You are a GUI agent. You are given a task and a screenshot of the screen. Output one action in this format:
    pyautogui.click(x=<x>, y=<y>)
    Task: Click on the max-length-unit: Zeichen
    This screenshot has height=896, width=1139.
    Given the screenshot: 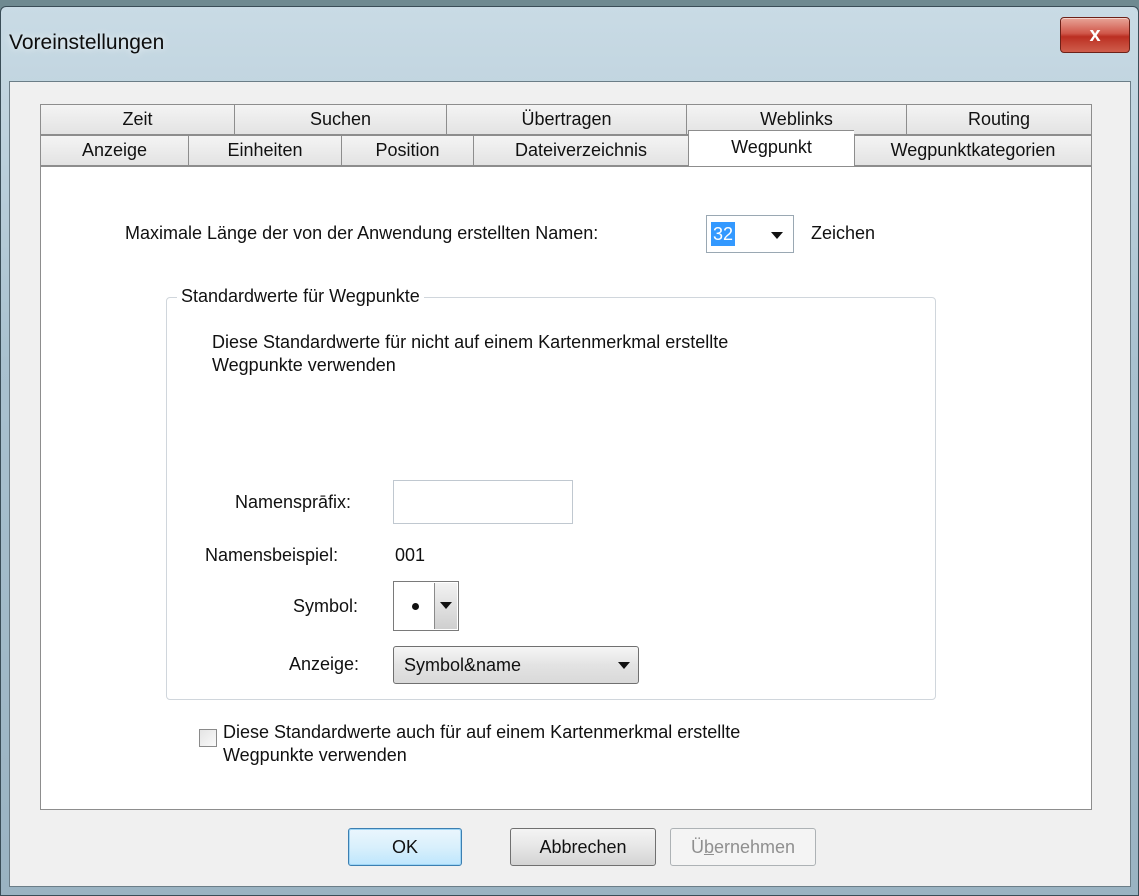 What is the action you would take?
    pyautogui.click(x=843, y=233)
    